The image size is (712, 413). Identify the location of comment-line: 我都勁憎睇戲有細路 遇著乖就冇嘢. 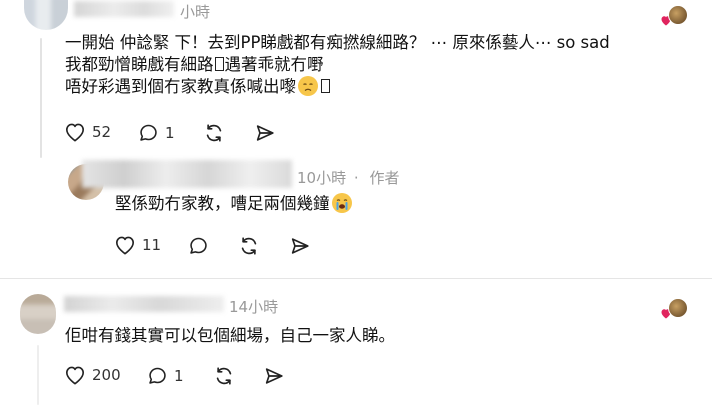
(337, 65).